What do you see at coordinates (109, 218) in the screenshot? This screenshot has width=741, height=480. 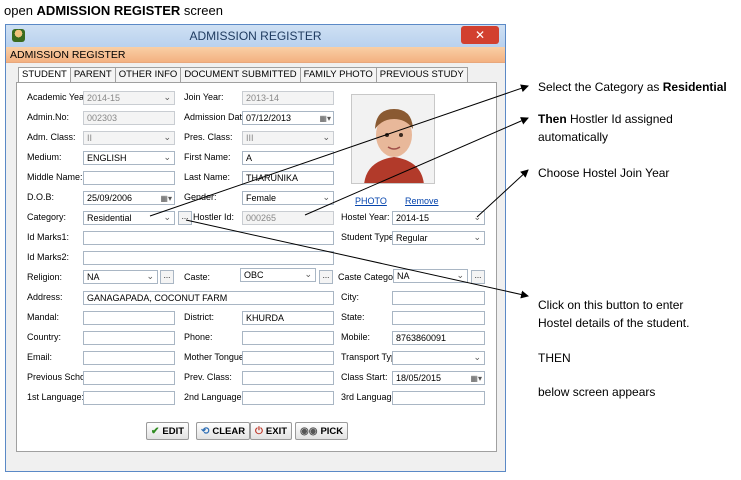 I see `category-value: Residential` at bounding box center [109, 218].